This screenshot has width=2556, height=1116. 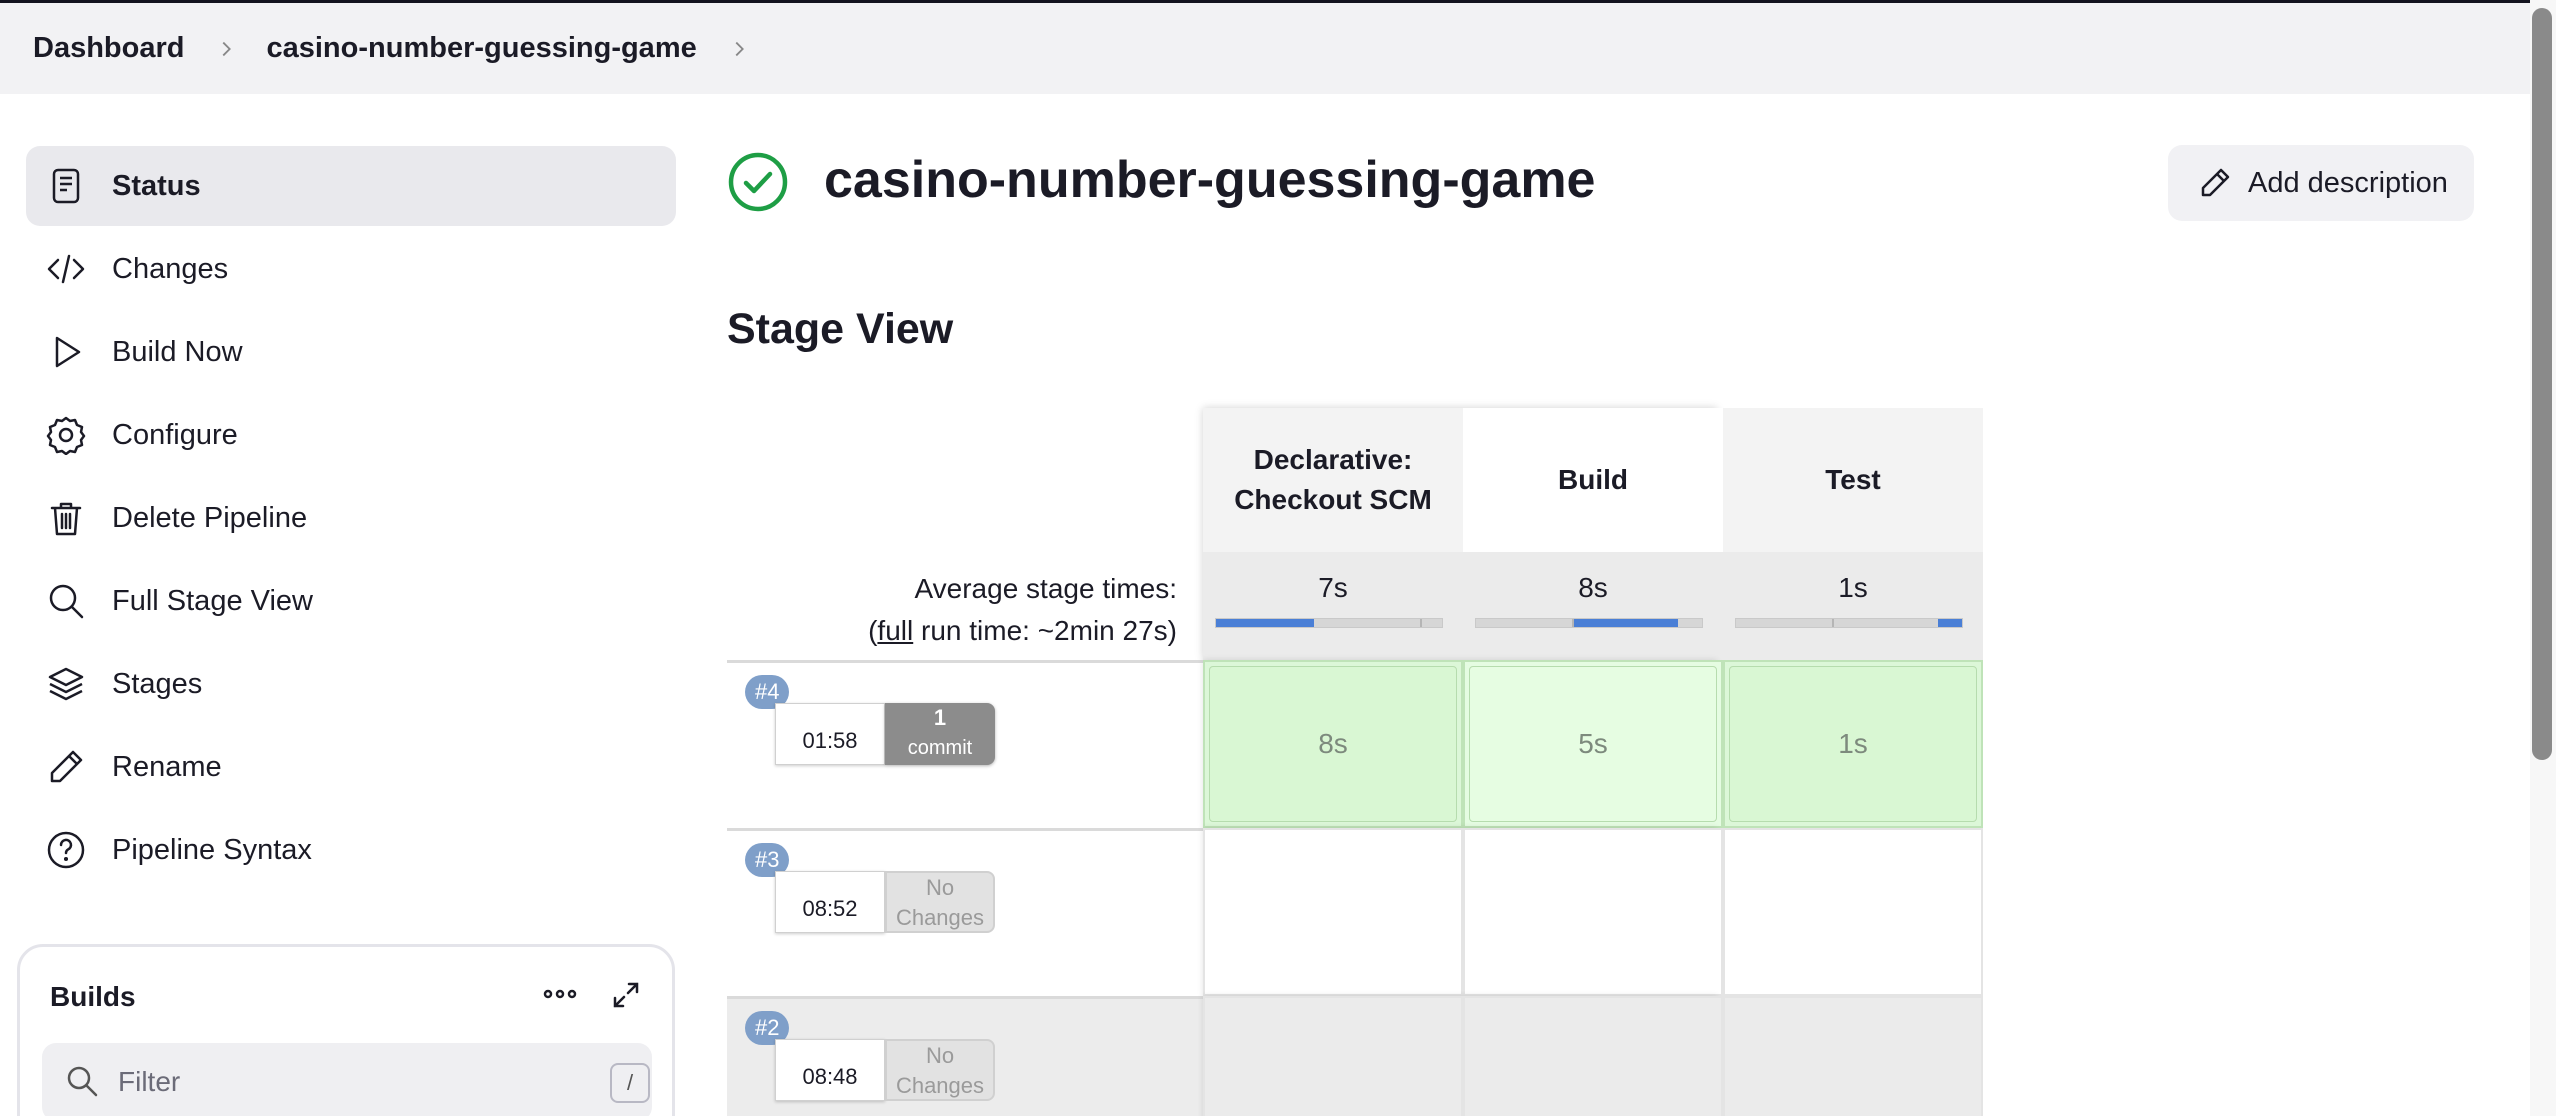 What do you see at coordinates (1333, 606) in the screenshot?
I see `stage-average-checkout: 7s` at bounding box center [1333, 606].